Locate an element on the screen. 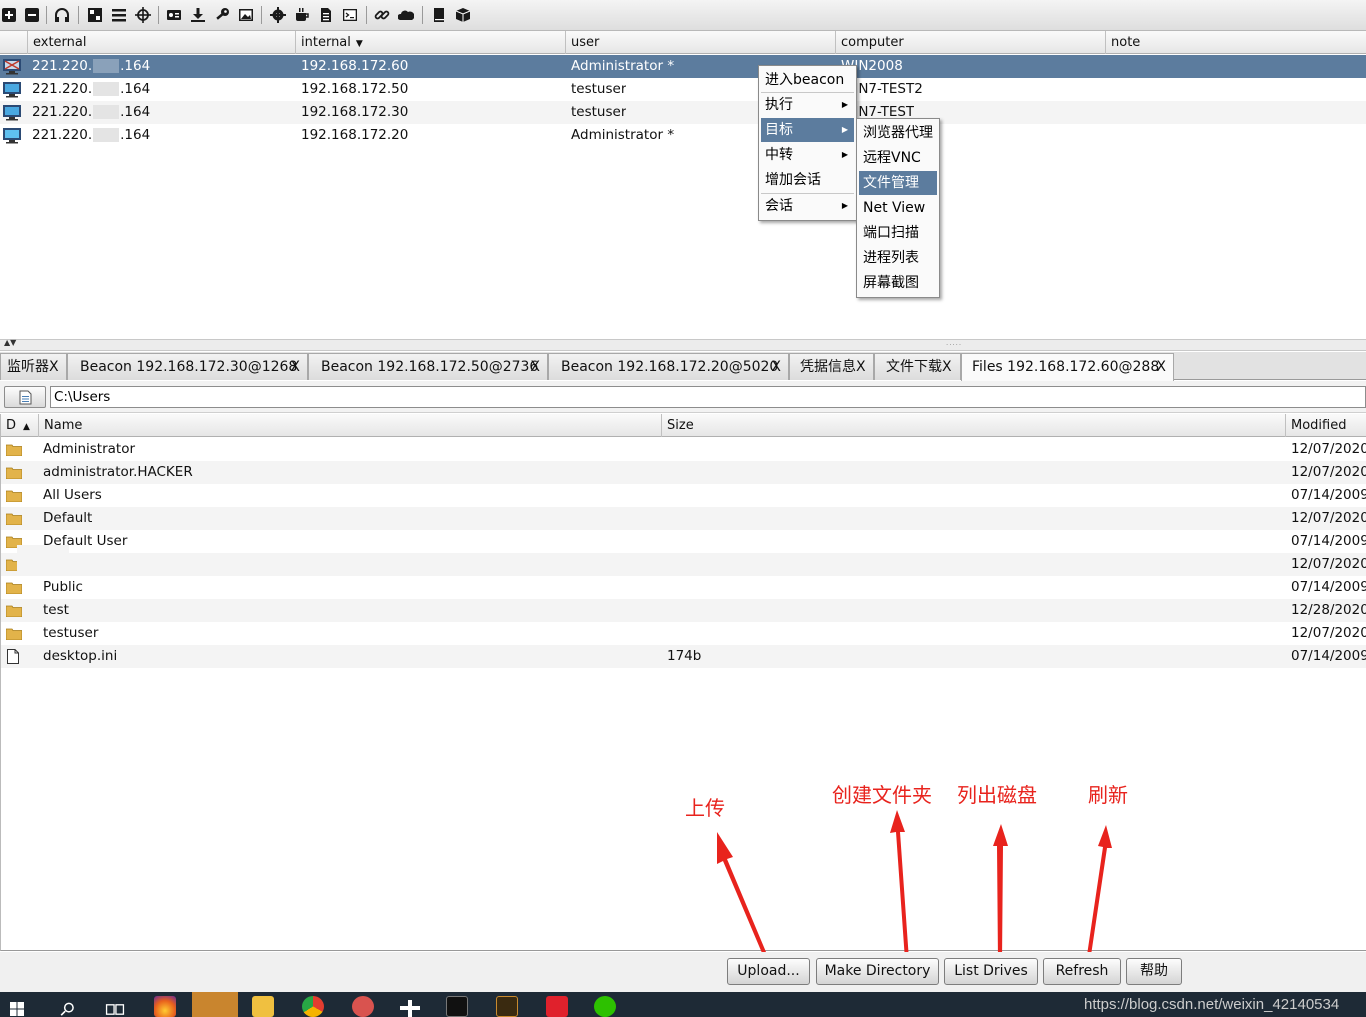 This screenshot has height=1017, width=1366. help-button: 帮助 is located at coordinates (1154, 971).